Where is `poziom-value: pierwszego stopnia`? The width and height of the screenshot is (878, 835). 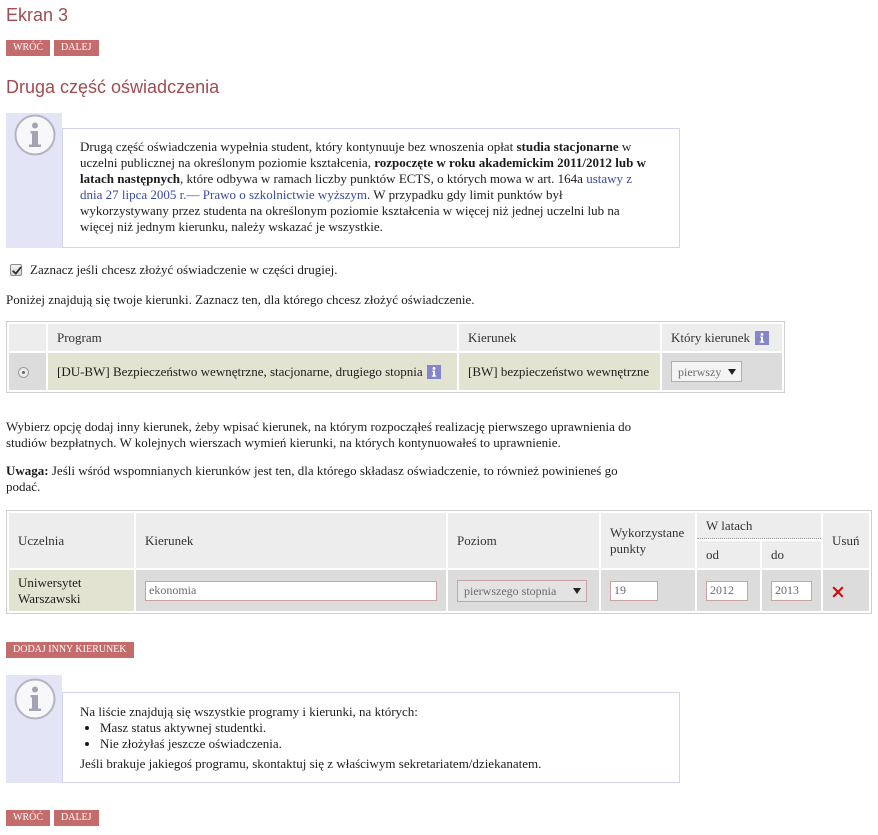
poziom-value: pierwszego stopnia is located at coordinates (510, 590).